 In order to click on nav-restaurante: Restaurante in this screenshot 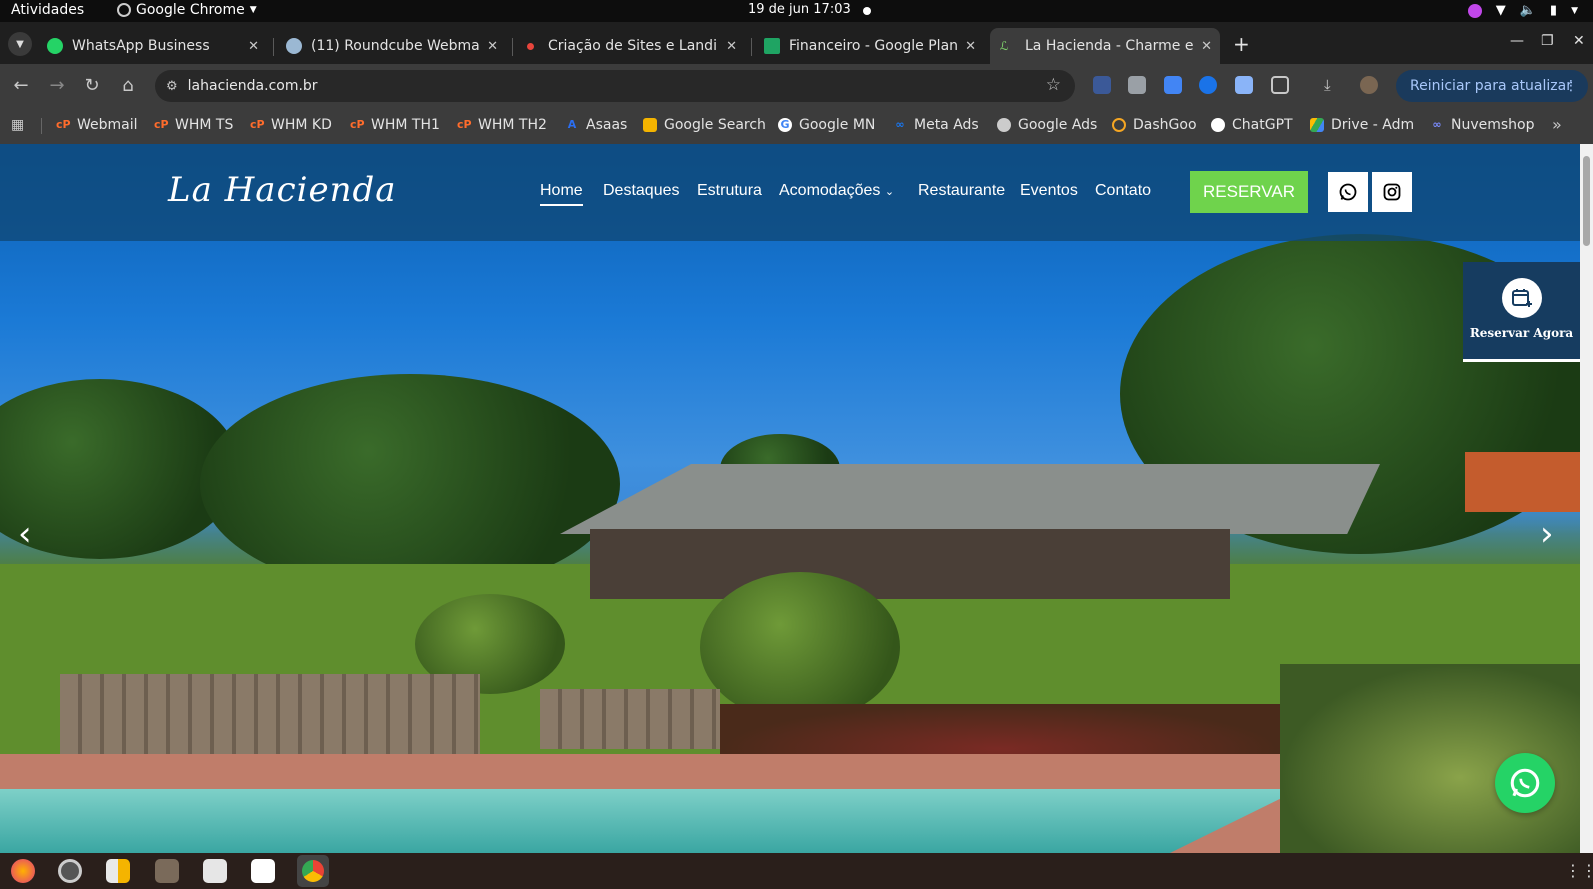, I will do `click(961, 191)`.